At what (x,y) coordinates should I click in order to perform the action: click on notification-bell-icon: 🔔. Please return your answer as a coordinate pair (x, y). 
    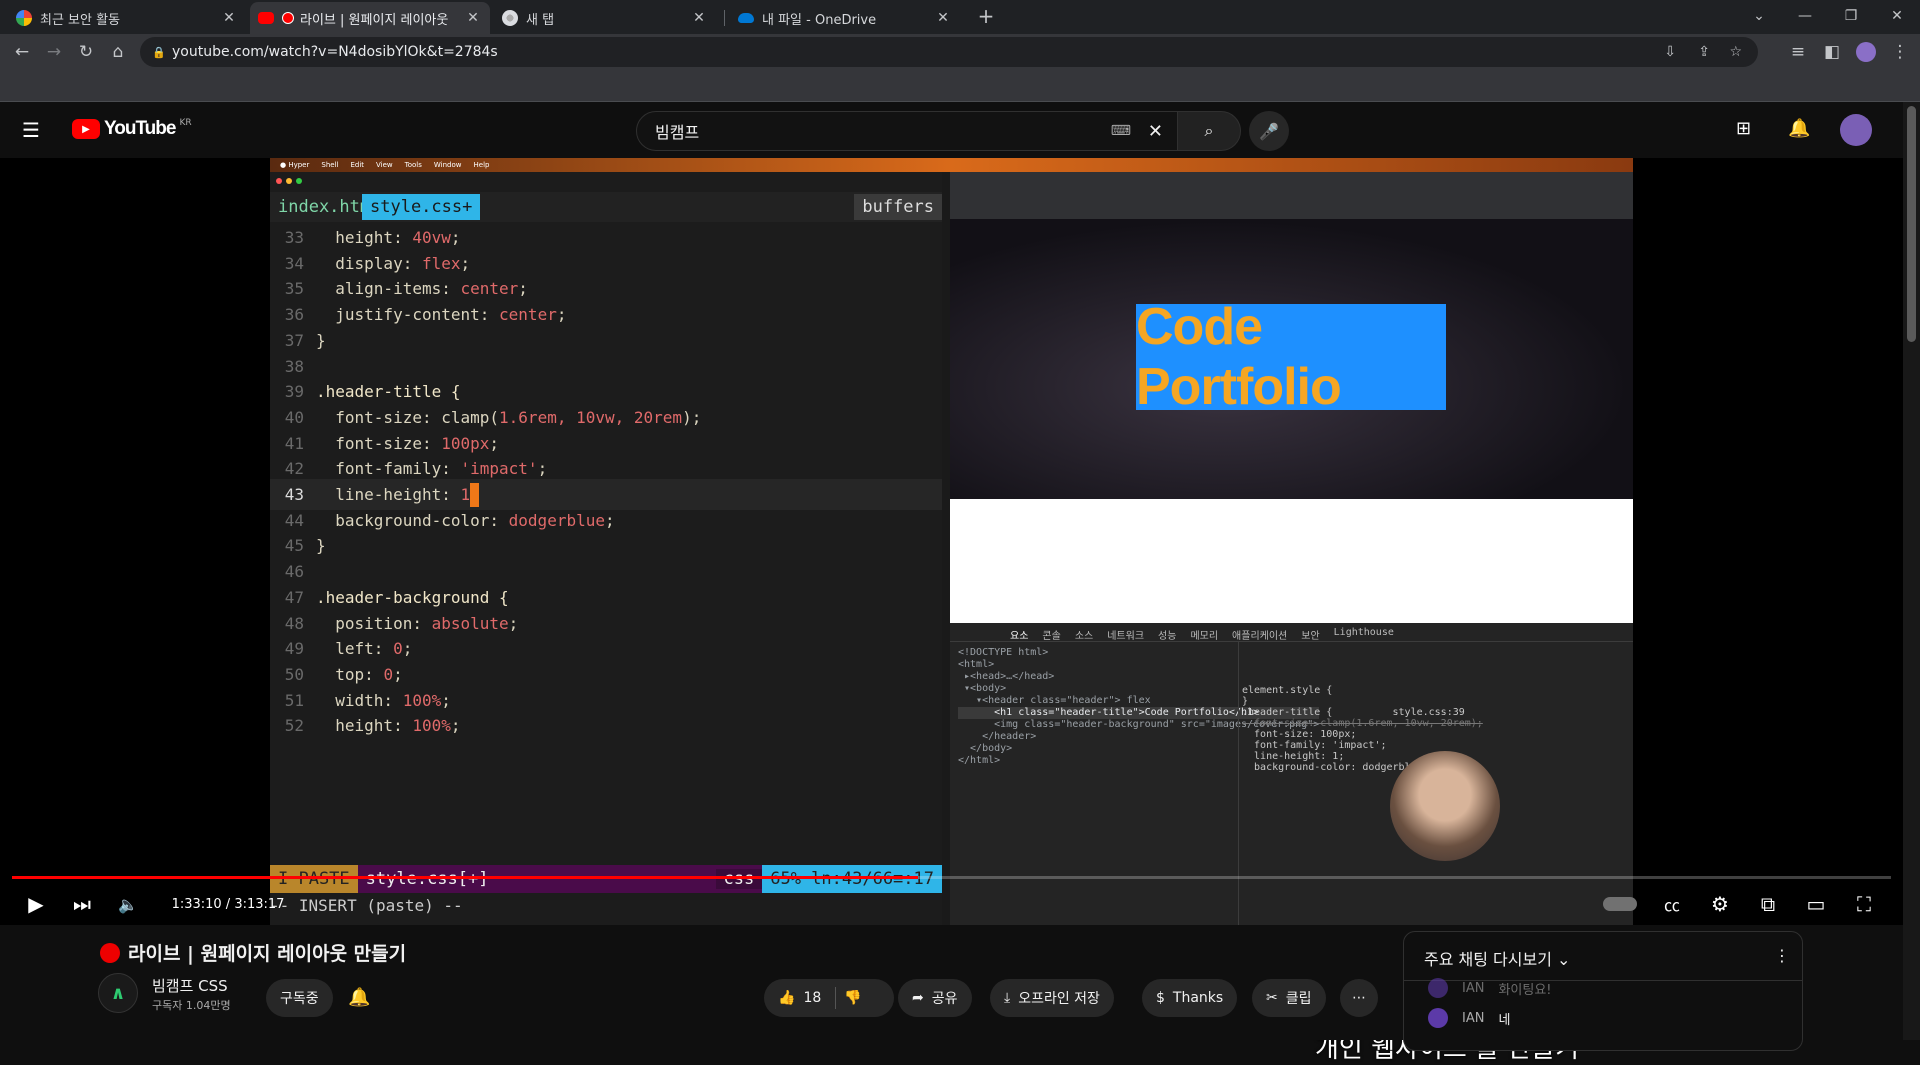
    Looking at the image, I should click on (359, 997).